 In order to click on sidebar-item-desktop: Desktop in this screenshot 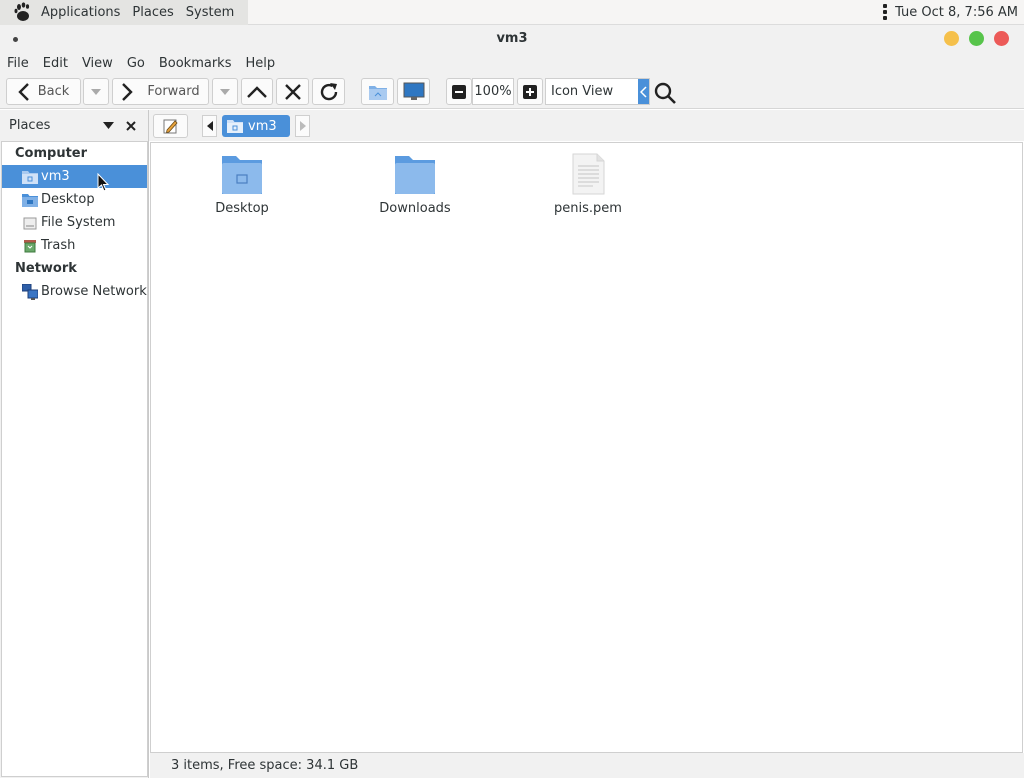, I will do `click(74, 199)`.